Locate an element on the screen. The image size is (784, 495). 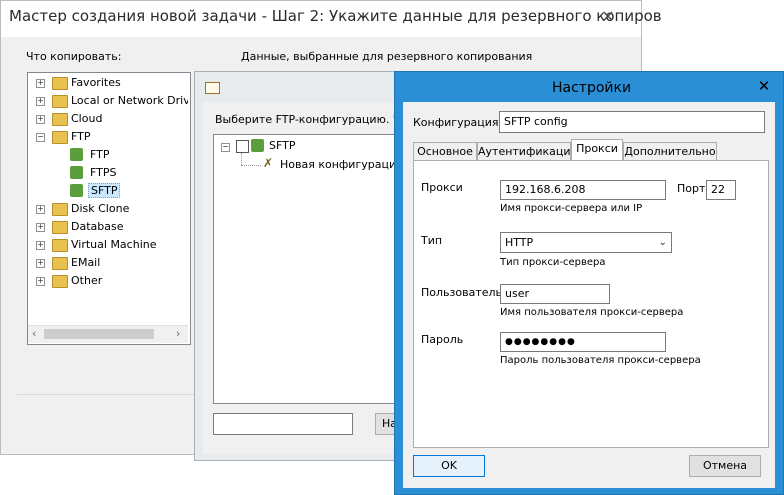
cancel-button: Отмена is located at coordinates (725, 466).